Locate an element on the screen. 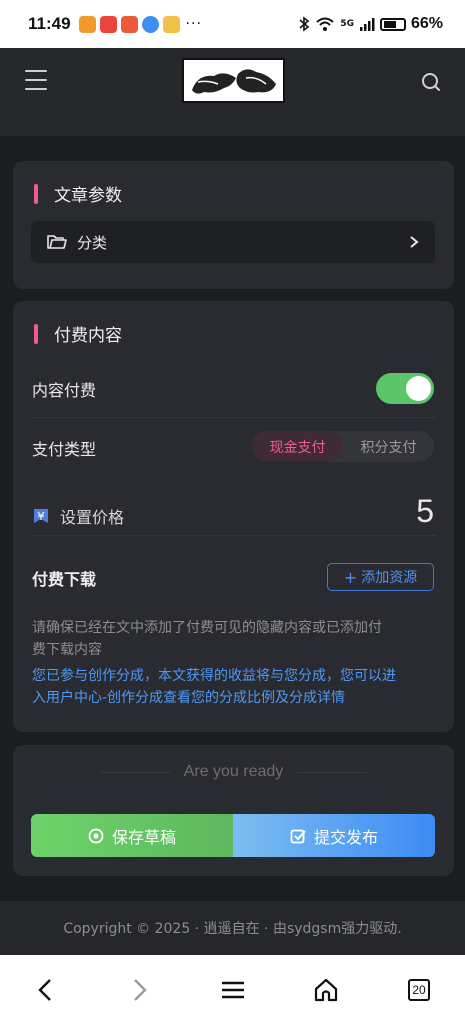 This screenshot has height=1024, width=465. ready-prompt: Are you ready is located at coordinates (233, 772).